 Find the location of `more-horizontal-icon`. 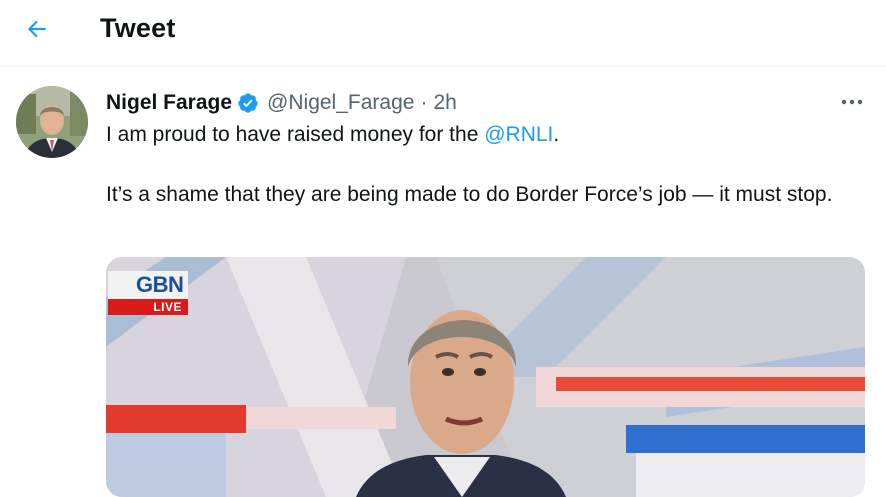

more-horizontal-icon is located at coordinates (852, 102).